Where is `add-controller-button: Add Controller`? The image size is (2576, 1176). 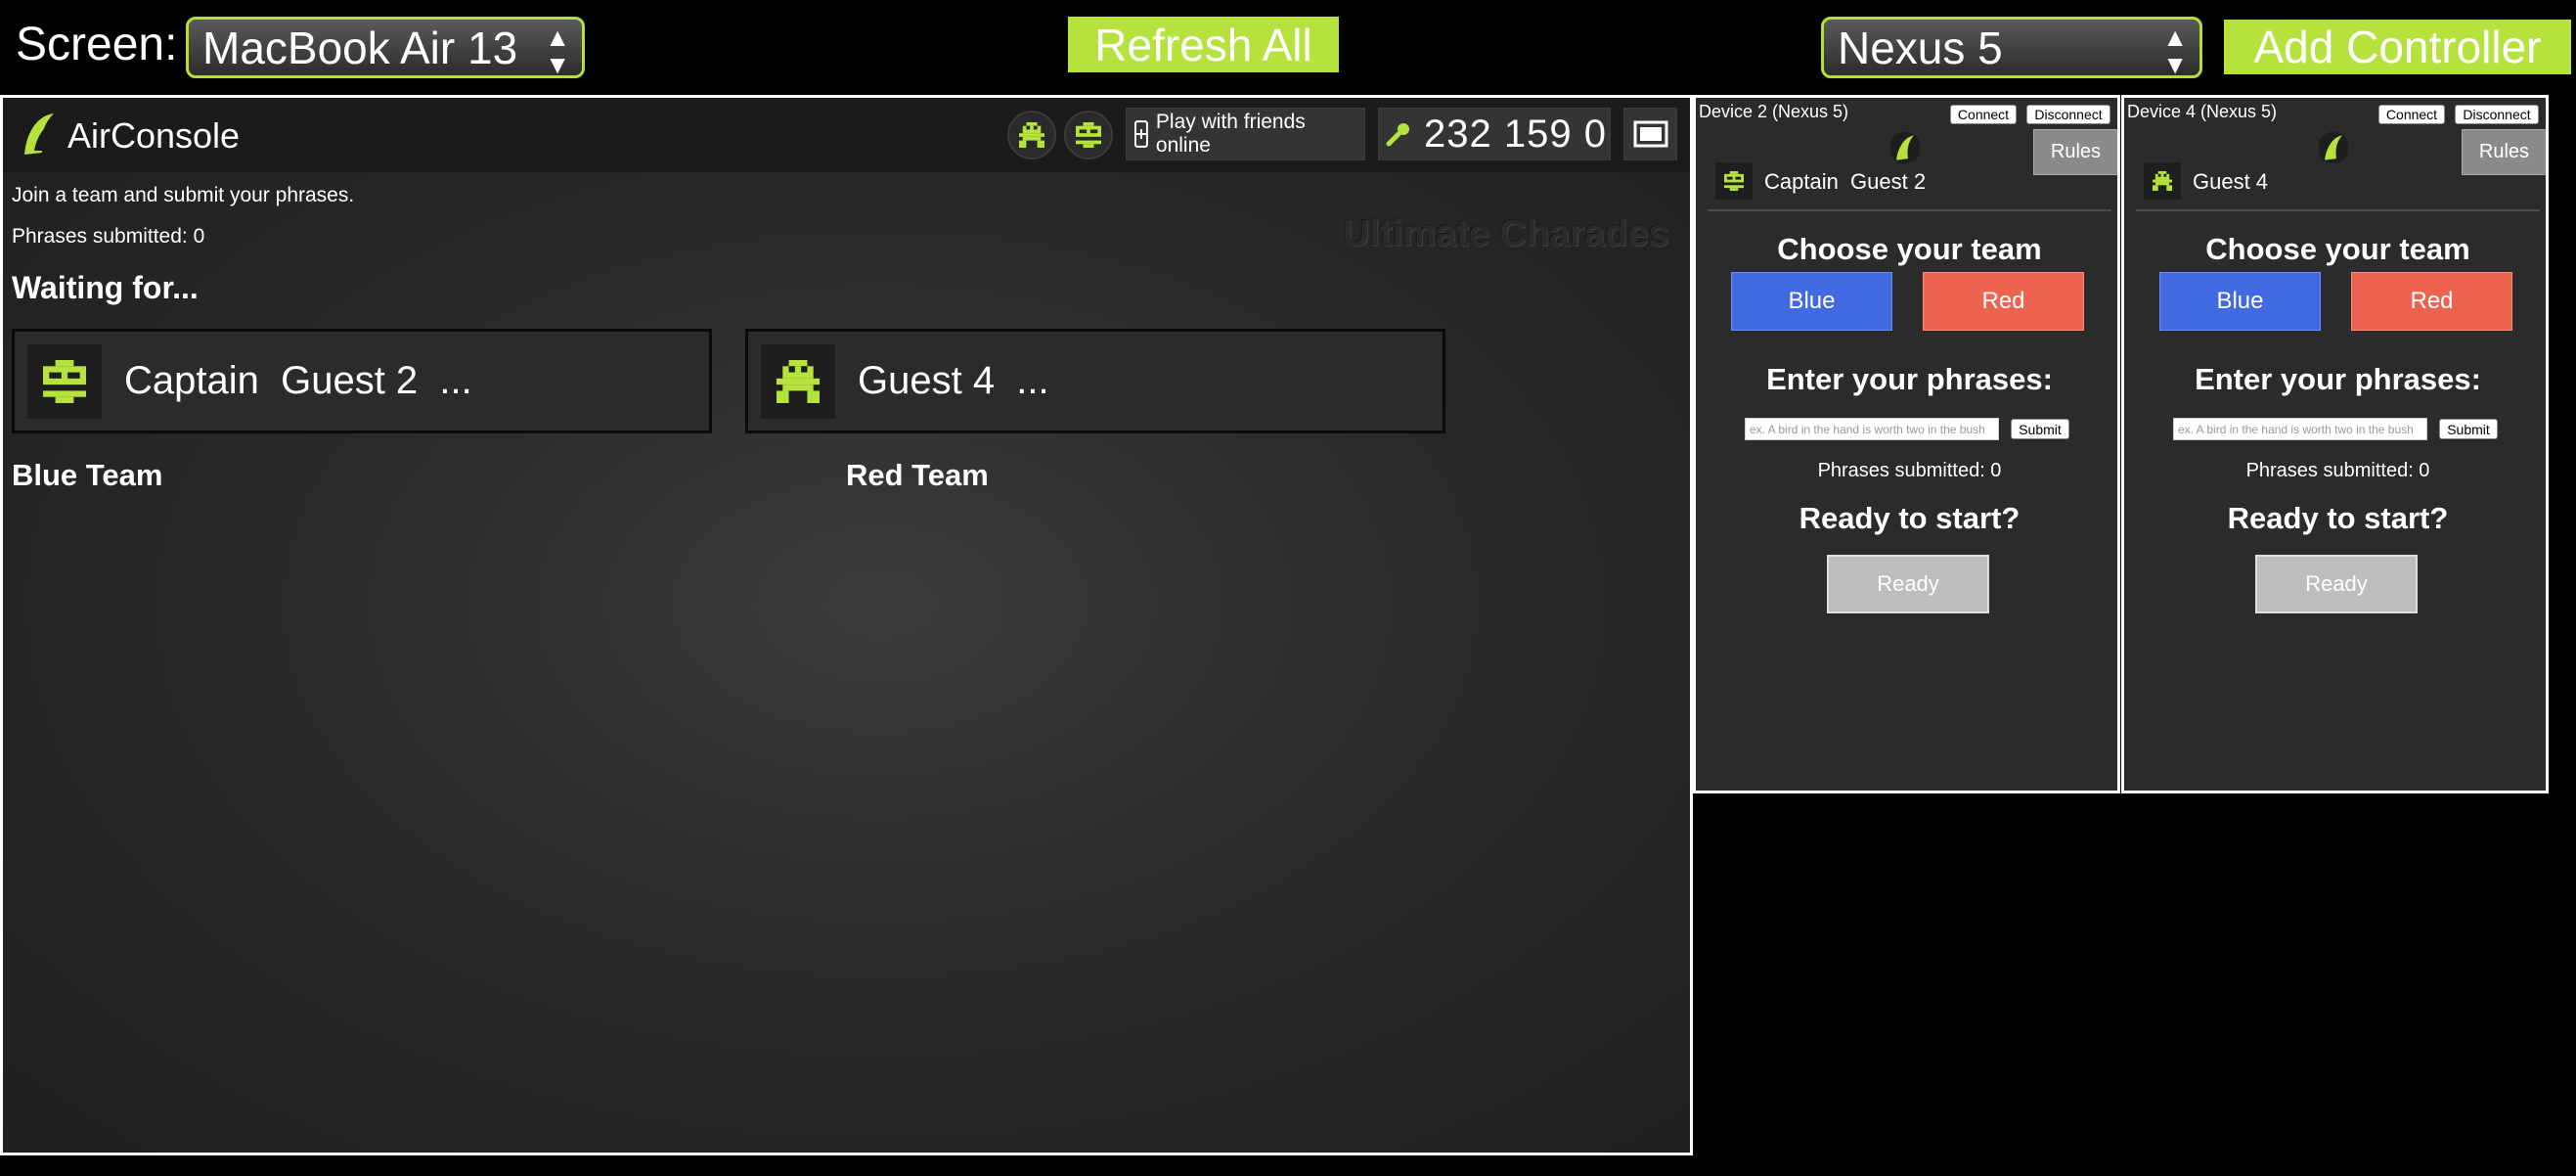
add-controller-button: Add Controller is located at coordinates (2398, 47).